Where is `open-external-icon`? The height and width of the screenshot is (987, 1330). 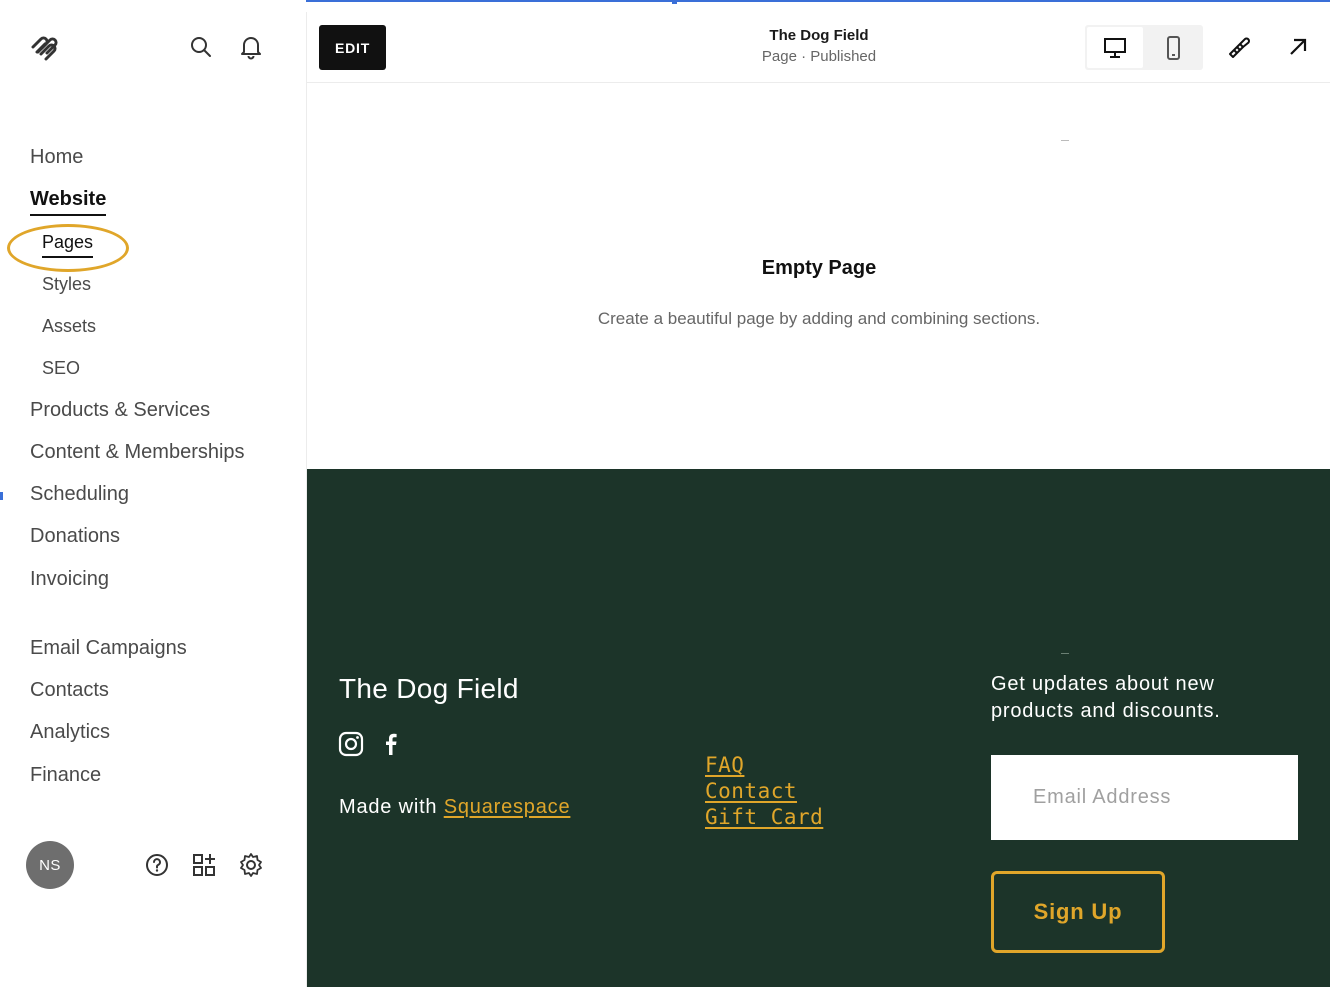
open-external-icon is located at coordinates (1298, 47).